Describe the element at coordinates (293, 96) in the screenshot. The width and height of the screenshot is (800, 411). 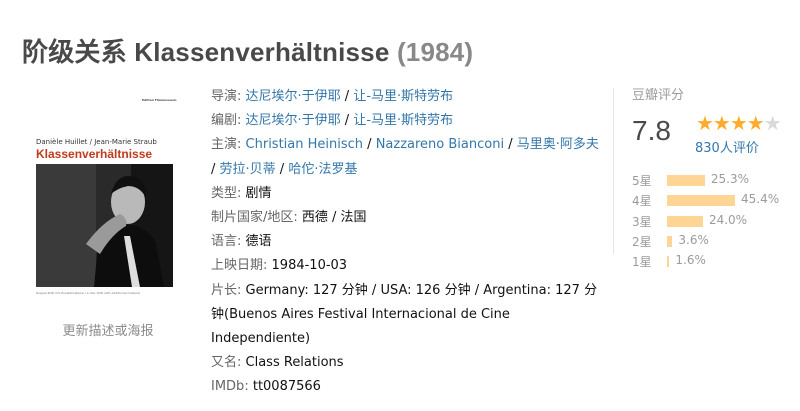
I see `director-link-1: 达尼埃尔·于伊耶` at that location.